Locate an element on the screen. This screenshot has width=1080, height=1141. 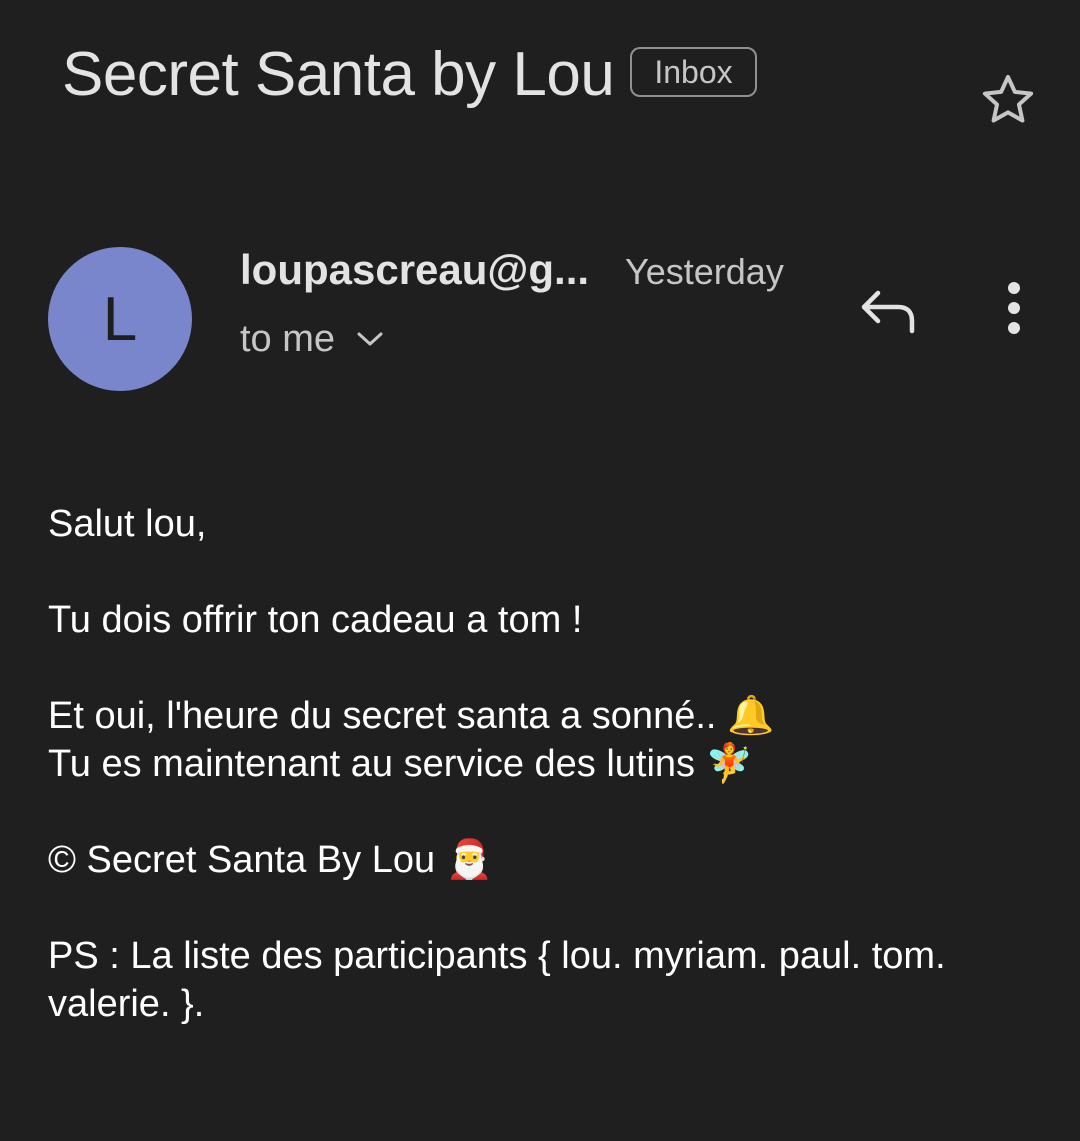
assignment-line: Tu dois offrir ton cadeau a tom ! is located at coordinates (315, 620).